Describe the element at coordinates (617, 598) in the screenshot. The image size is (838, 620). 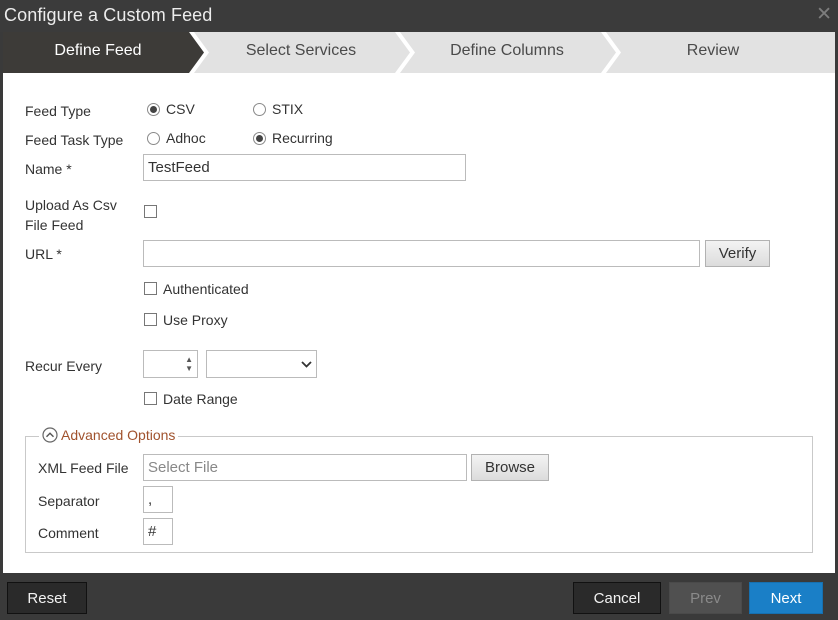
I see `cancel-button: Cancel` at that location.